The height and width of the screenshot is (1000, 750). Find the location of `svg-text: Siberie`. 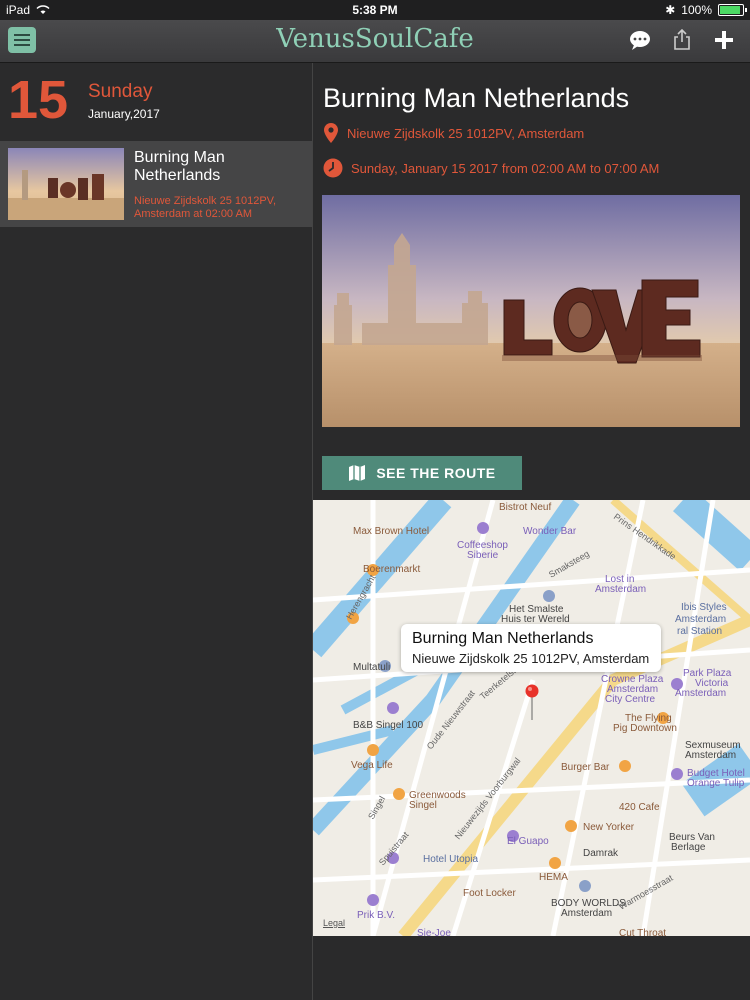

svg-text: Siberie is located at coordinates (483, 555).